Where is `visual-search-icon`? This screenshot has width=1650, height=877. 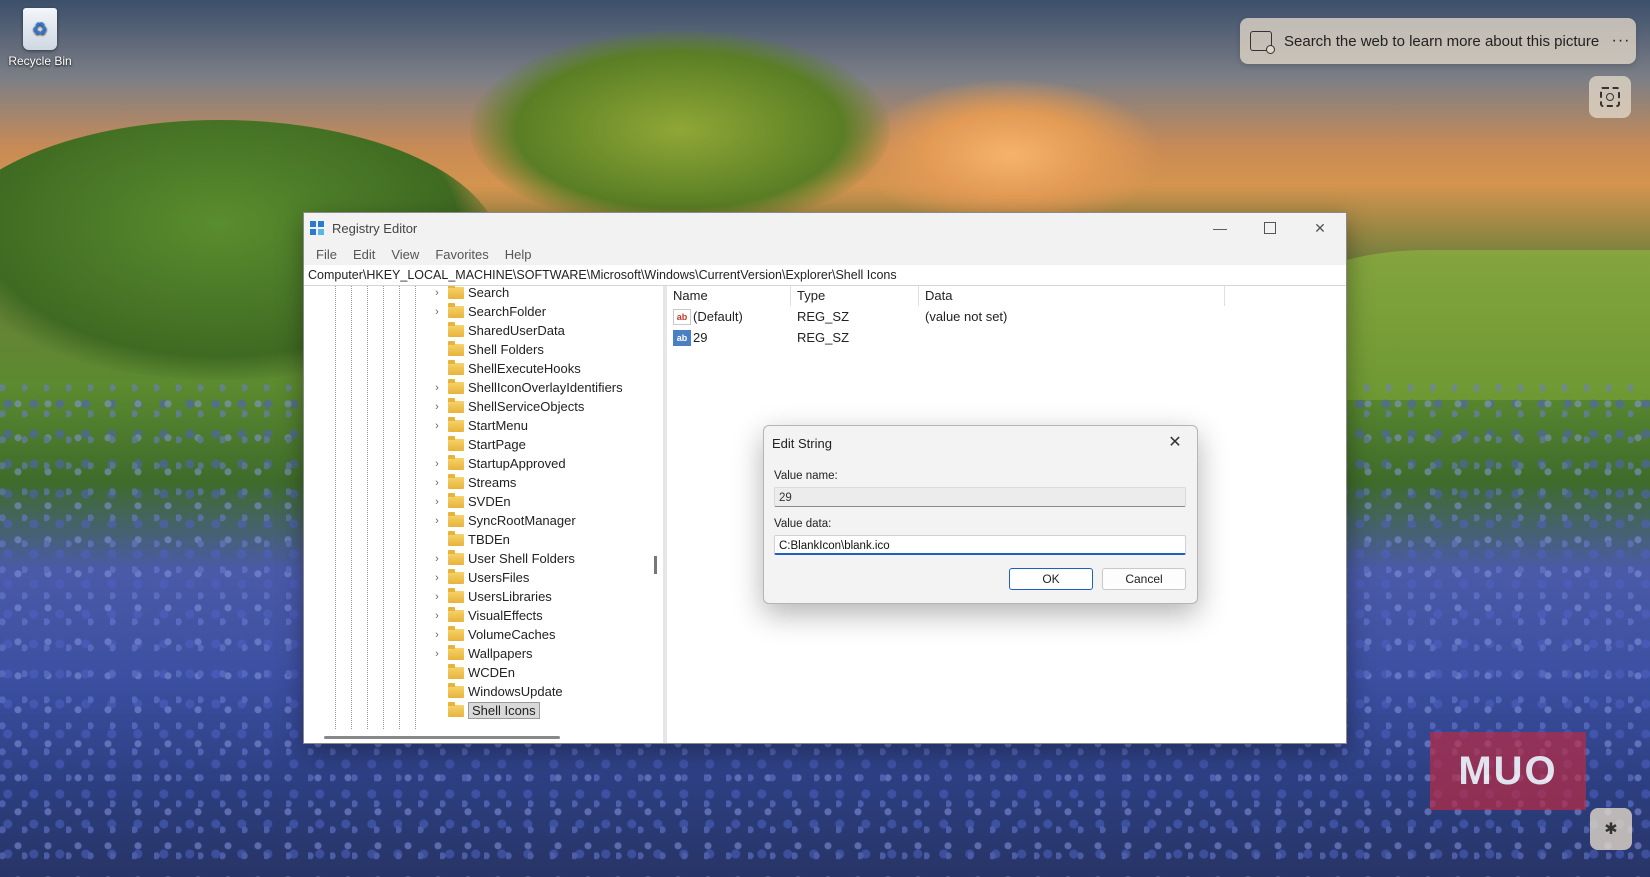
visual-search-icon is located at coordinates (1610, 97).